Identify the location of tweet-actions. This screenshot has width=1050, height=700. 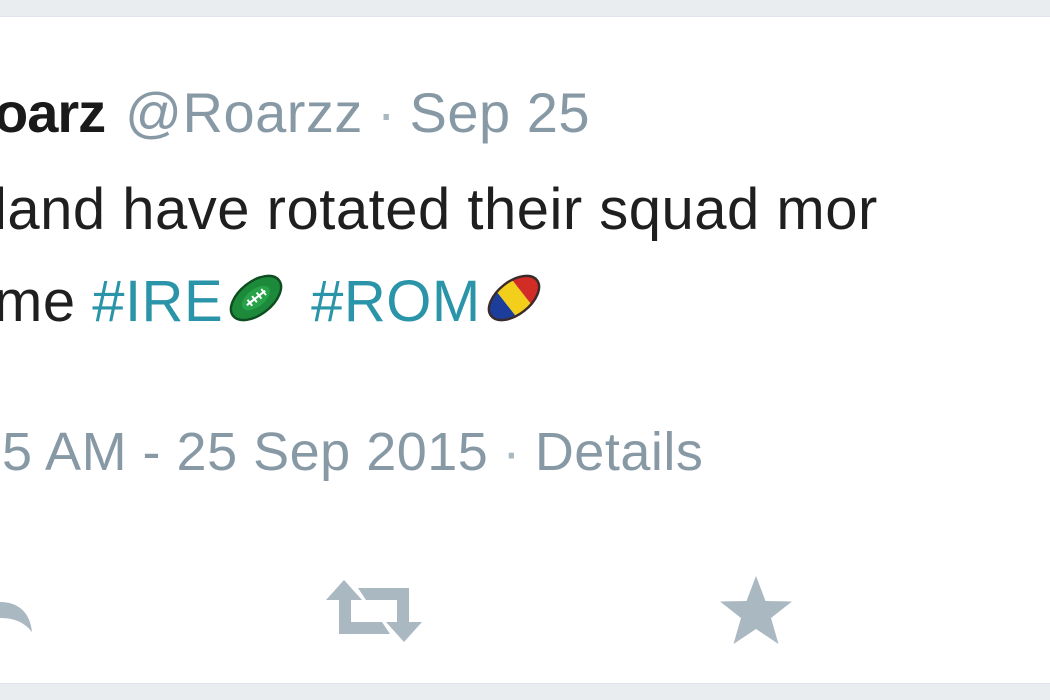
(525, 612).